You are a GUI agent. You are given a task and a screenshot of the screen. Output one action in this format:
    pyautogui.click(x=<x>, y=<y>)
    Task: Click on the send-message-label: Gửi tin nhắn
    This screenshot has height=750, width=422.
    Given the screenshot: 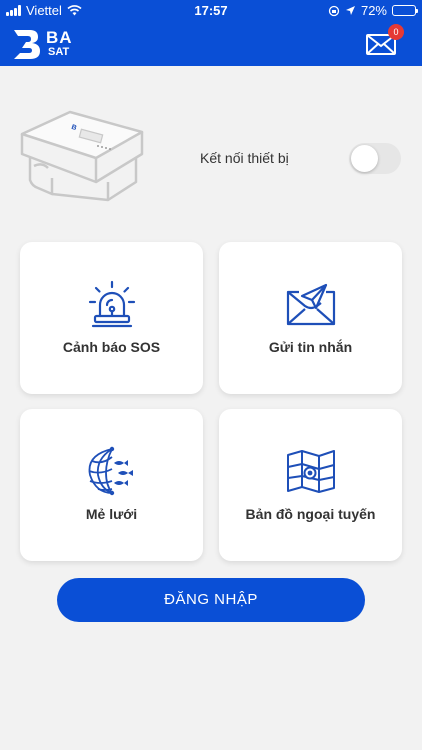 What is the action you would take?
    pyautogui.click(x=310, y=347)
    